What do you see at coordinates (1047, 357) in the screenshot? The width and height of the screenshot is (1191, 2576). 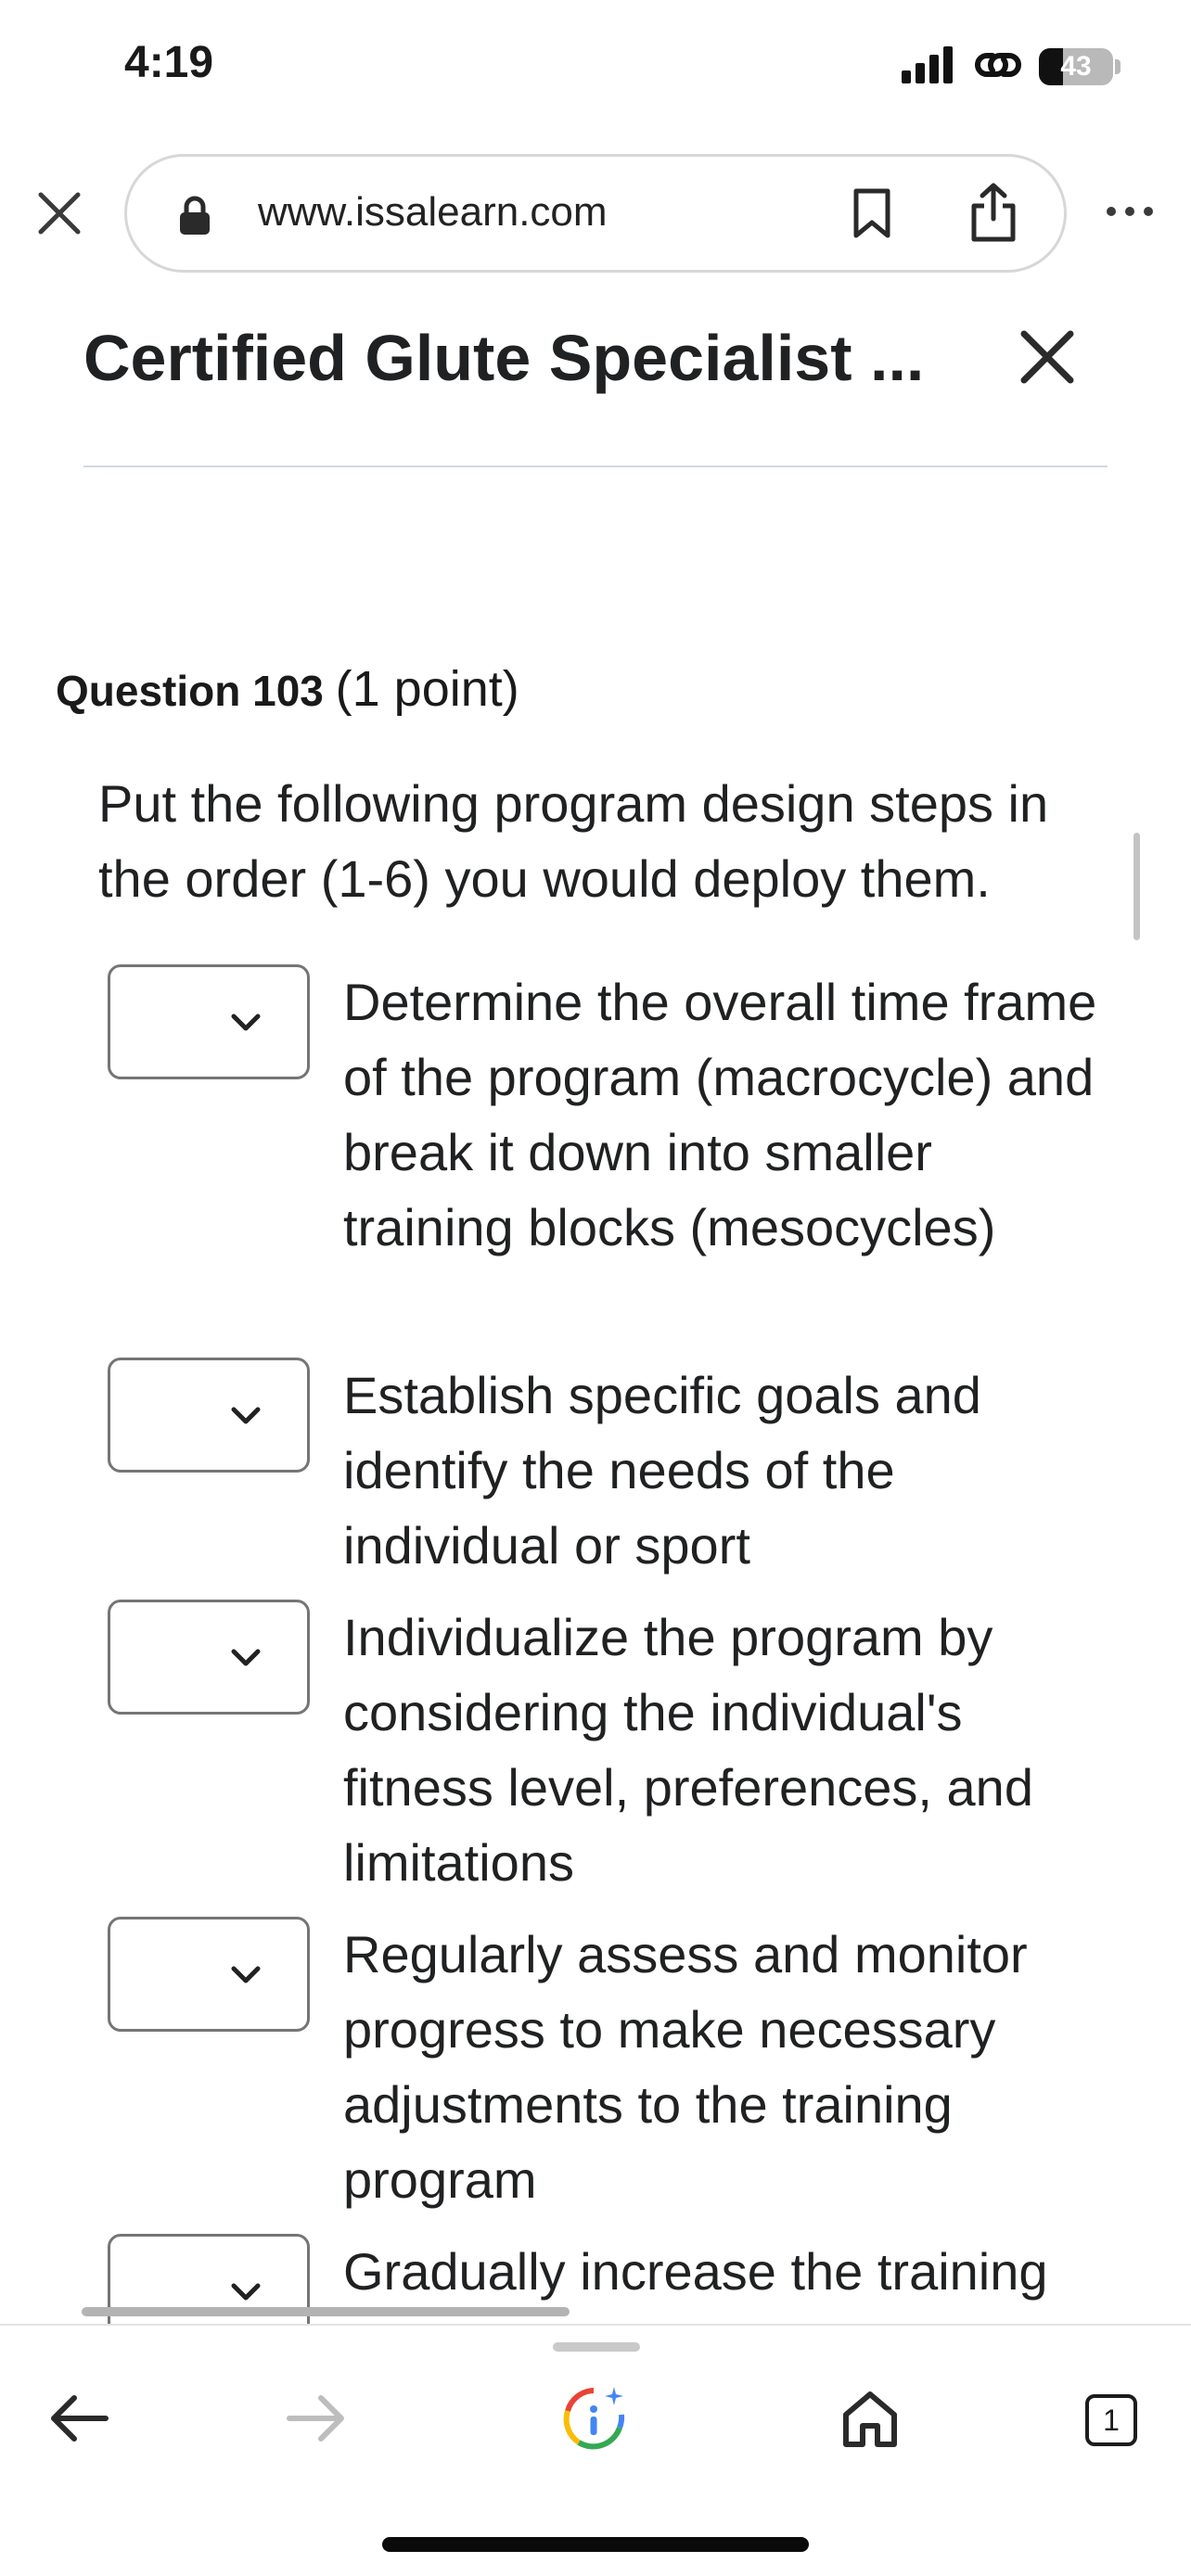 I see `close-icon` at bounding box center [1047, 357].